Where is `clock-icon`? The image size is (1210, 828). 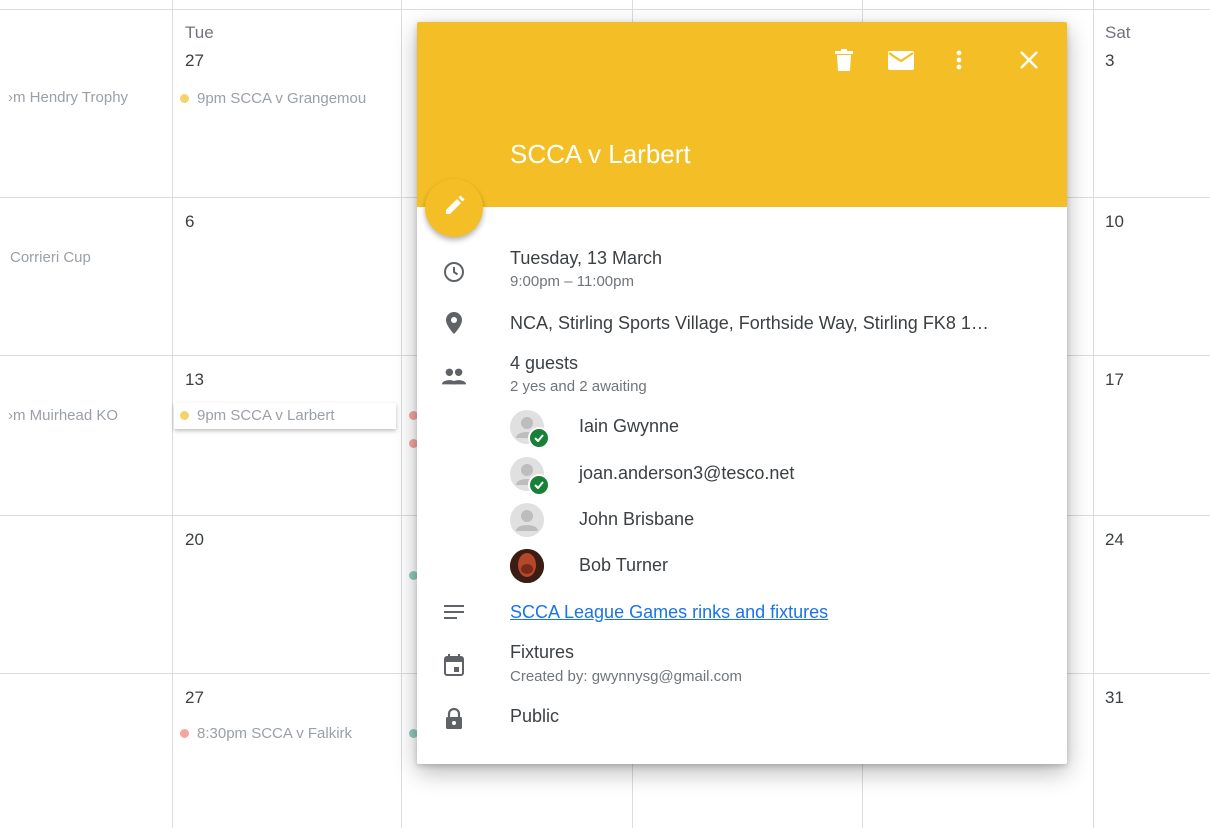
clock-icon is located at coordinates (454, 272).